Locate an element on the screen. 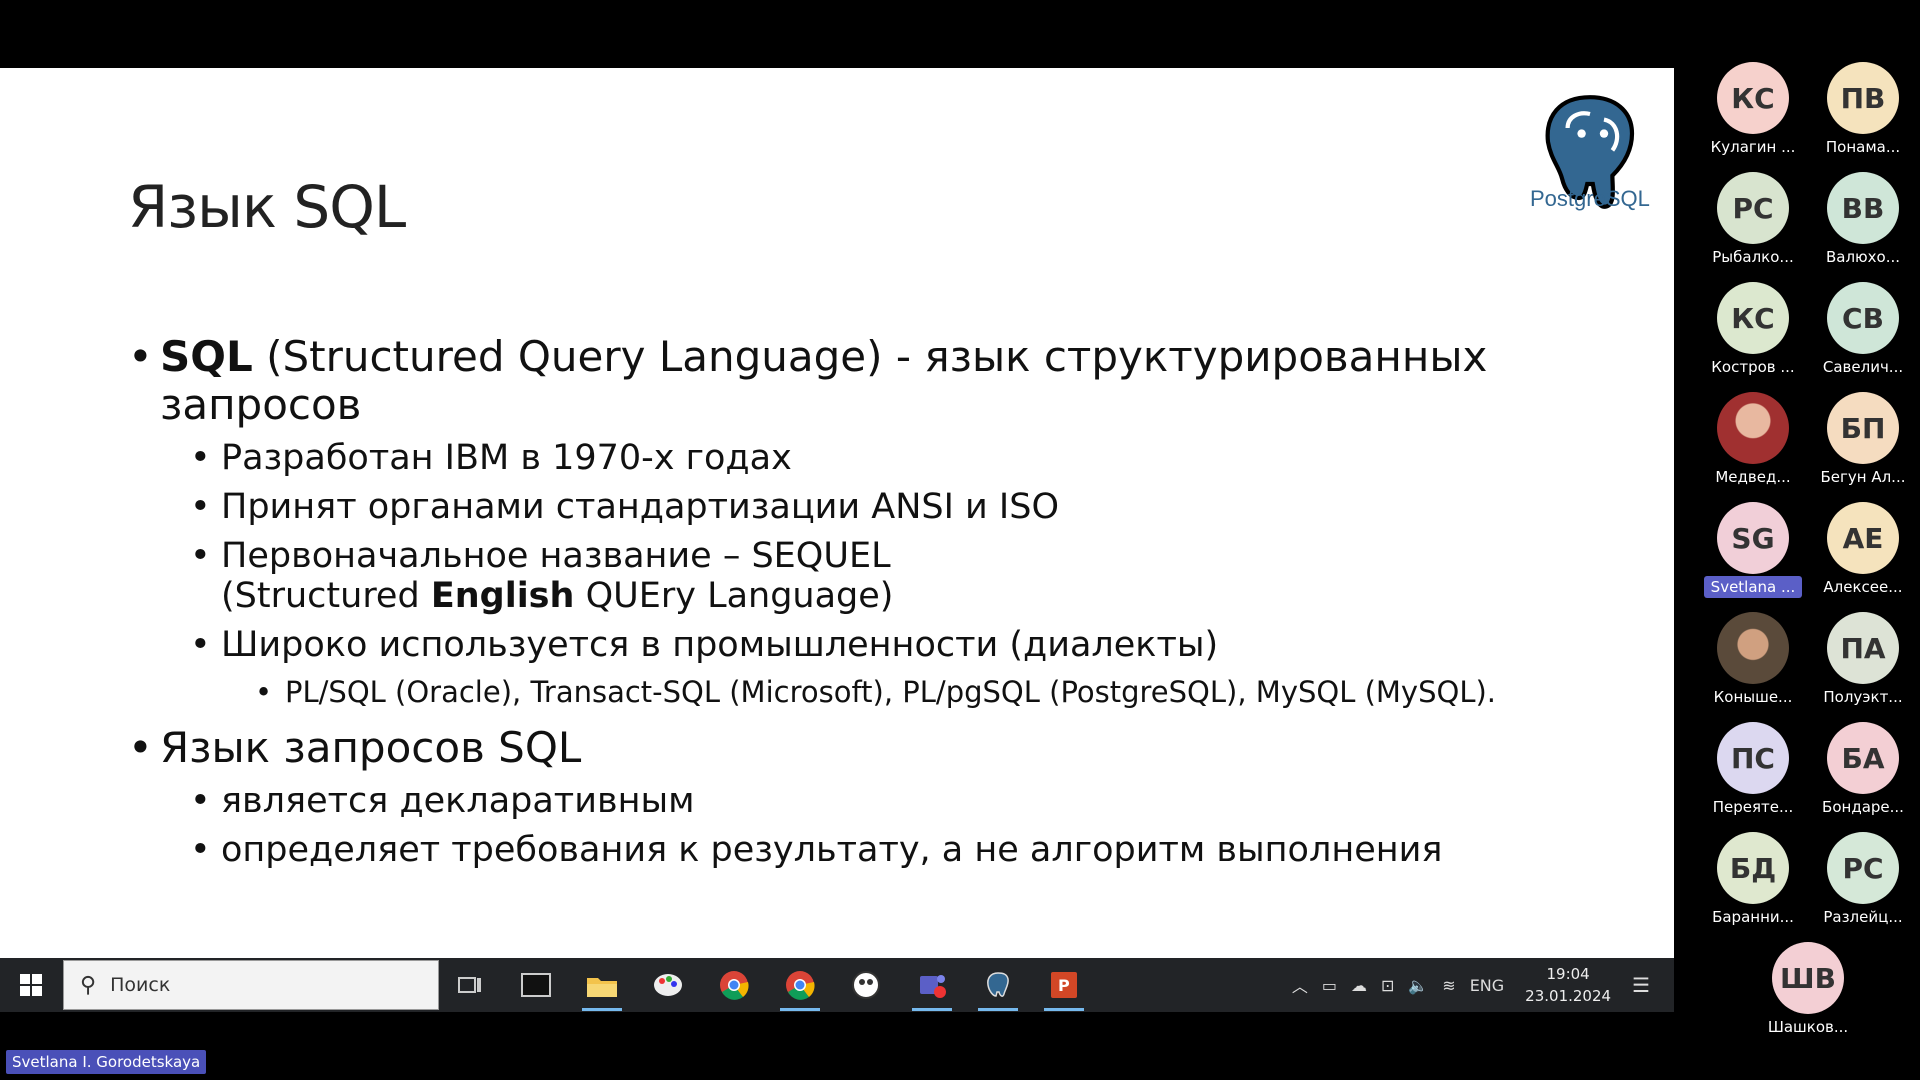 The image size is (1920, 1080). onedrive-cloud-icon: ☁ is located at coordinates (1359, 985).